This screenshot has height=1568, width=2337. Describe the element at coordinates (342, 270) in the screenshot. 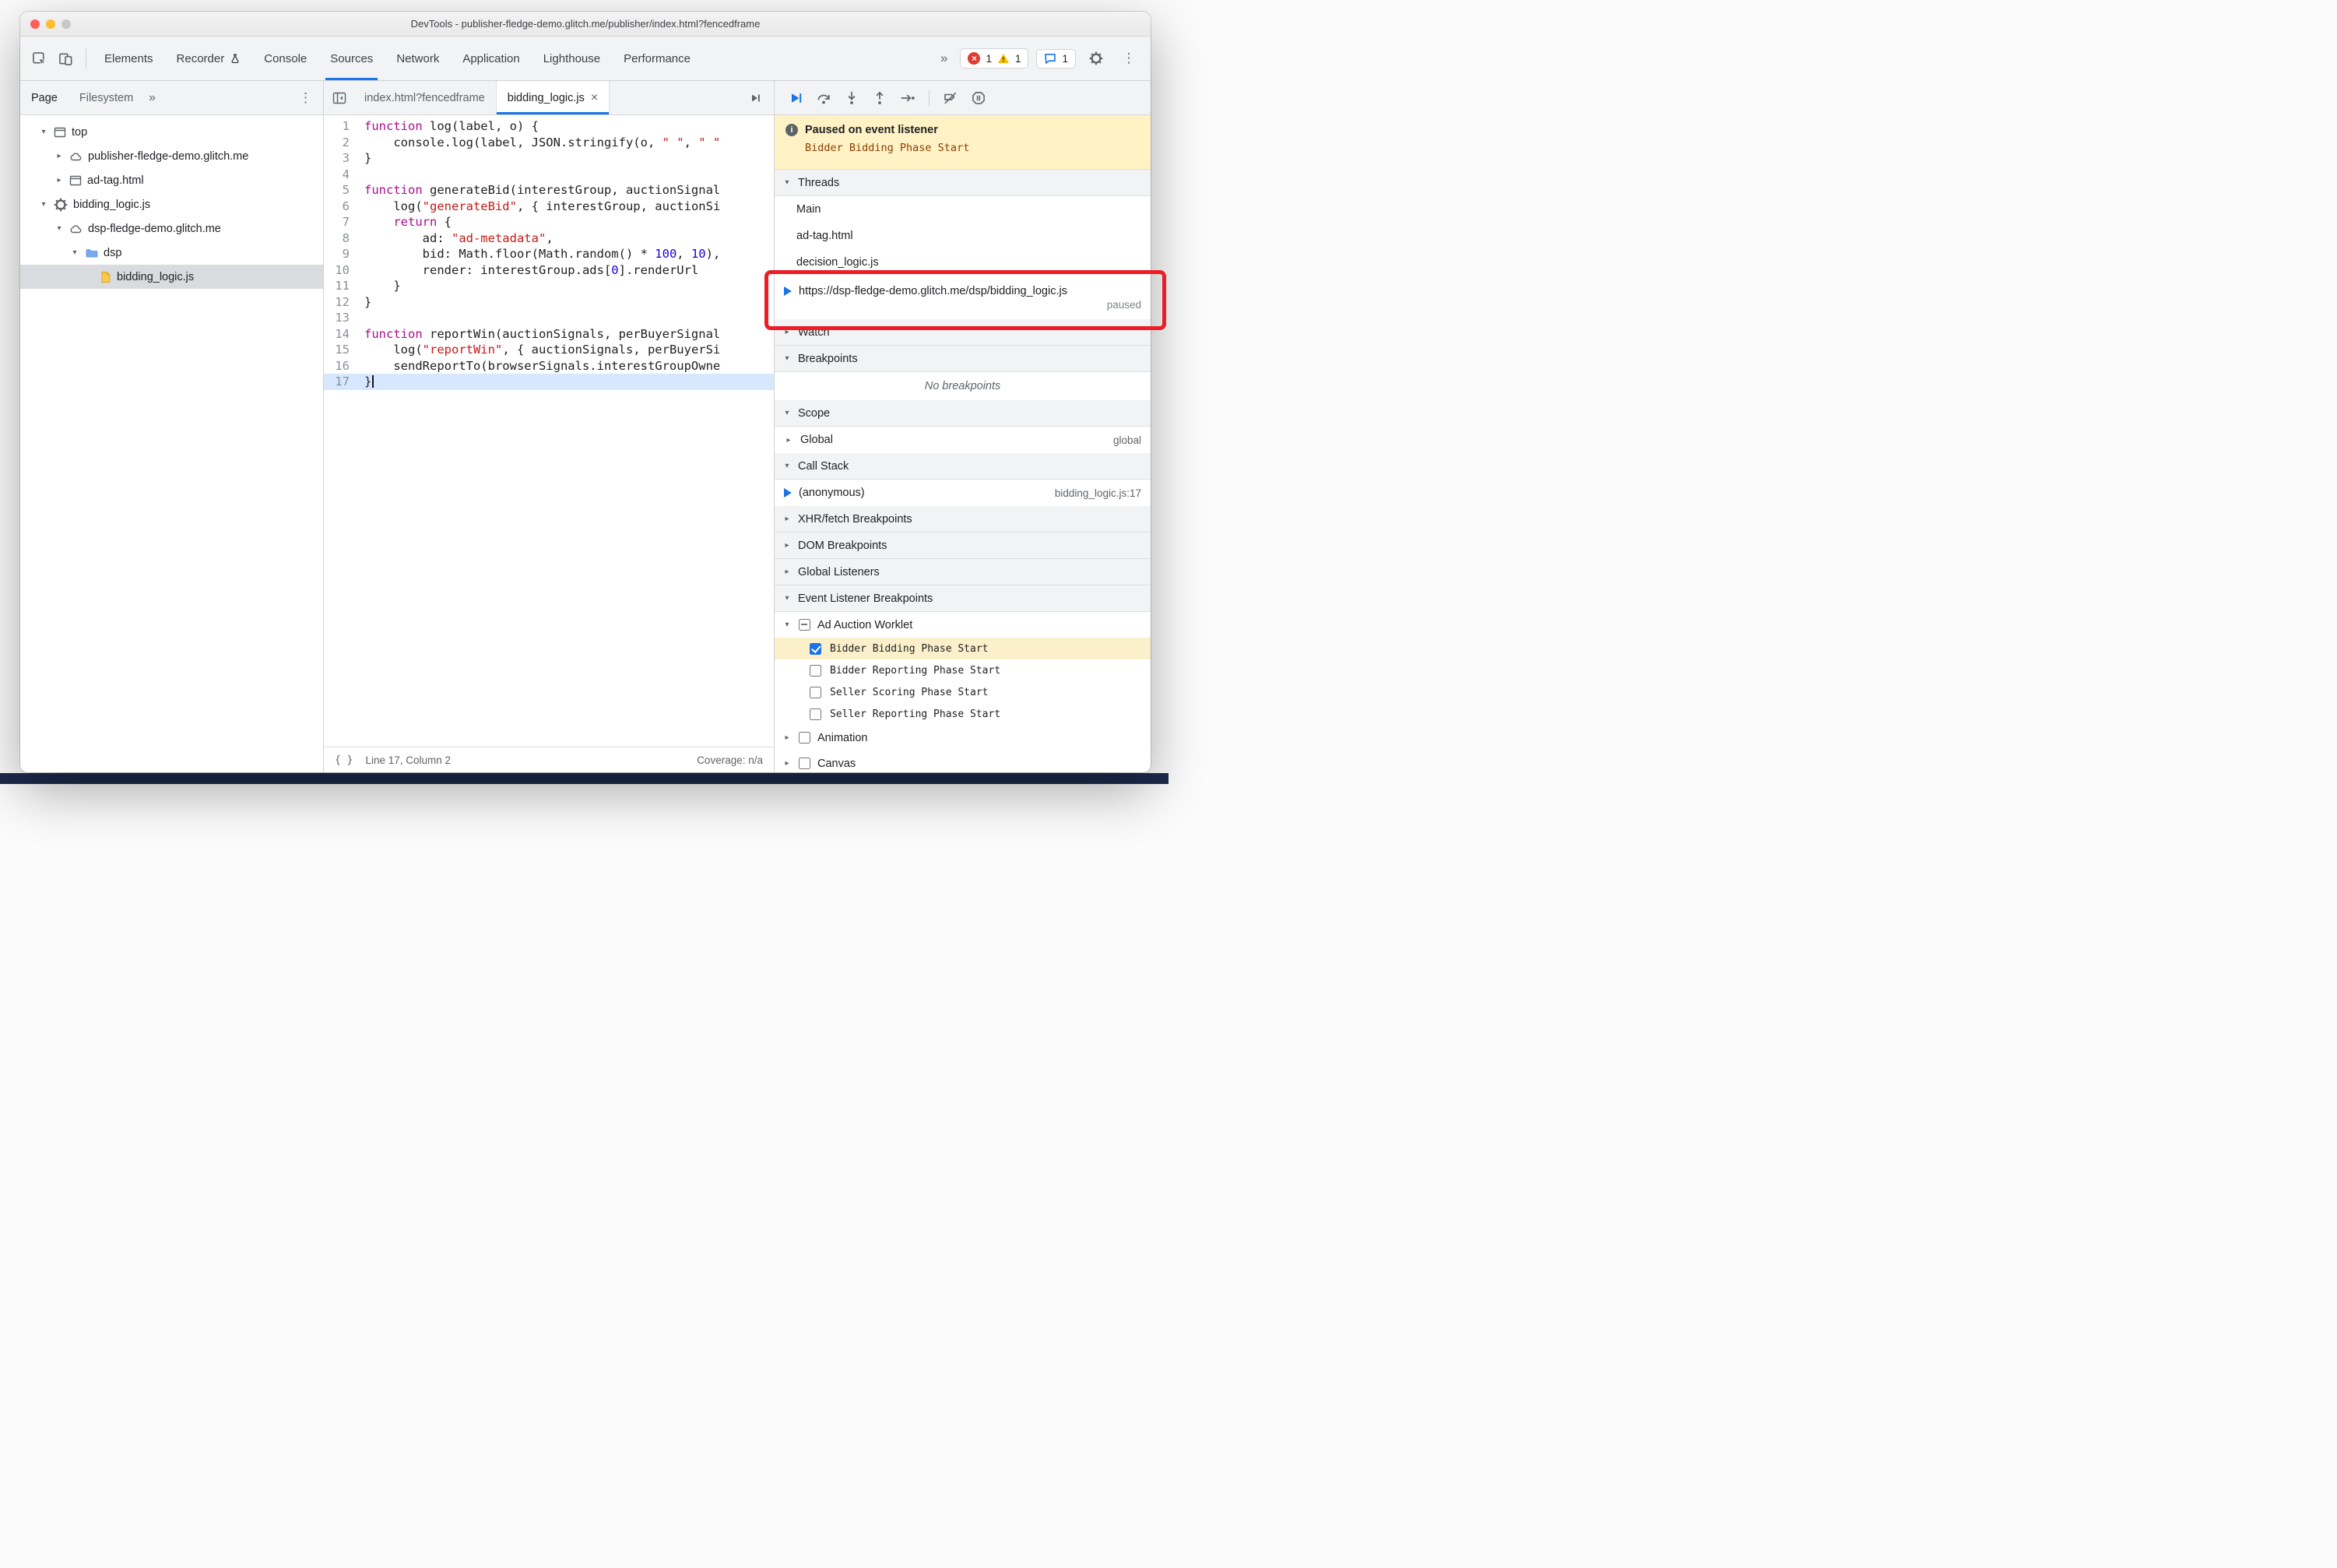

I see `line-number: 10` at that location.